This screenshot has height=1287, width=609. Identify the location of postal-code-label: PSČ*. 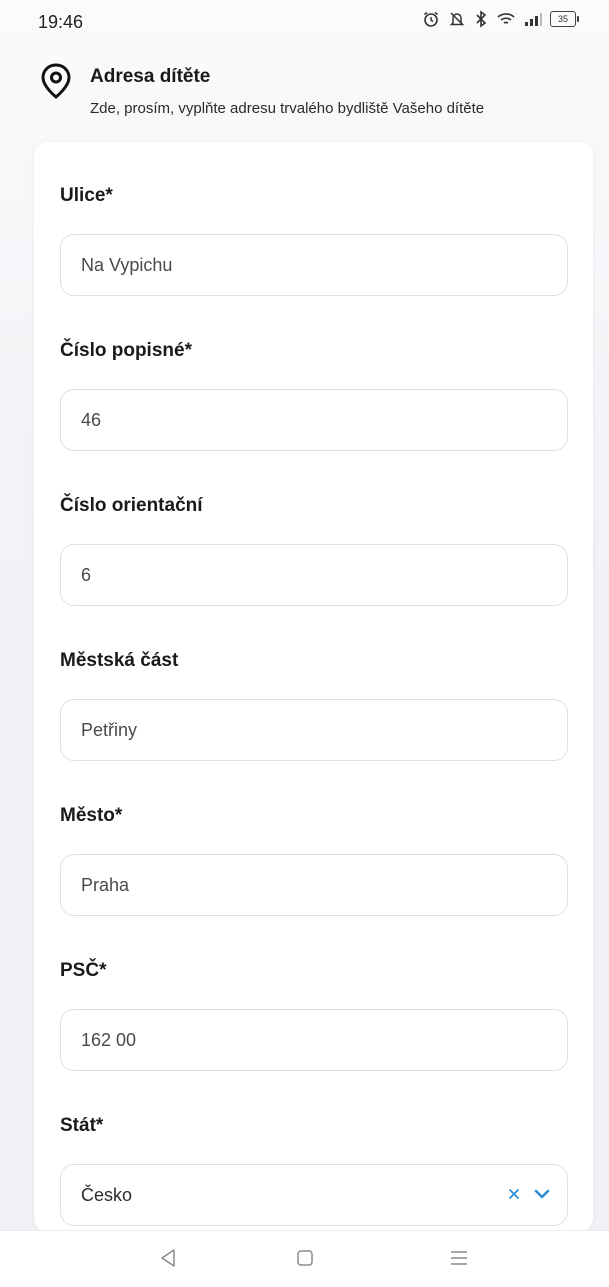
(83, 970).